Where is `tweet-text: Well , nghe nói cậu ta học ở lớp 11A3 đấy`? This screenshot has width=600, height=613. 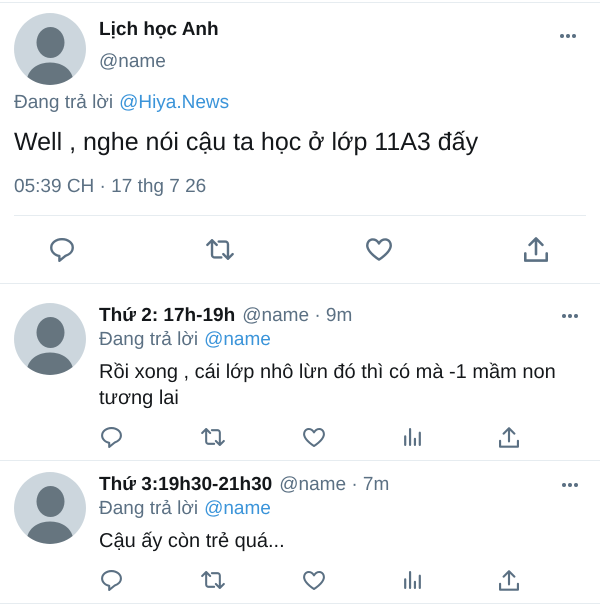
tweet-text: Well , nghe nói cậu ta học ở lớp 11A3 đấy is located at coordinates (247, 142).